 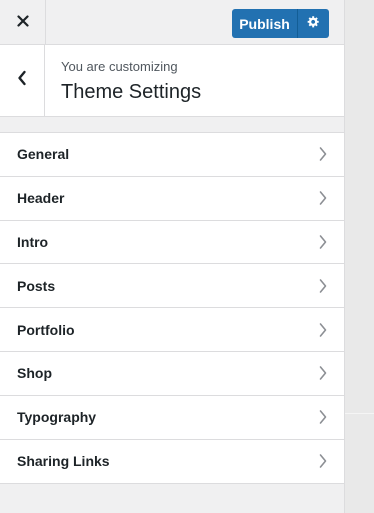 What do you see at coordinates (63, 461) in the screenshot?
I see `menu-item-label: Sharing Links` at bounding box center [63, 461].